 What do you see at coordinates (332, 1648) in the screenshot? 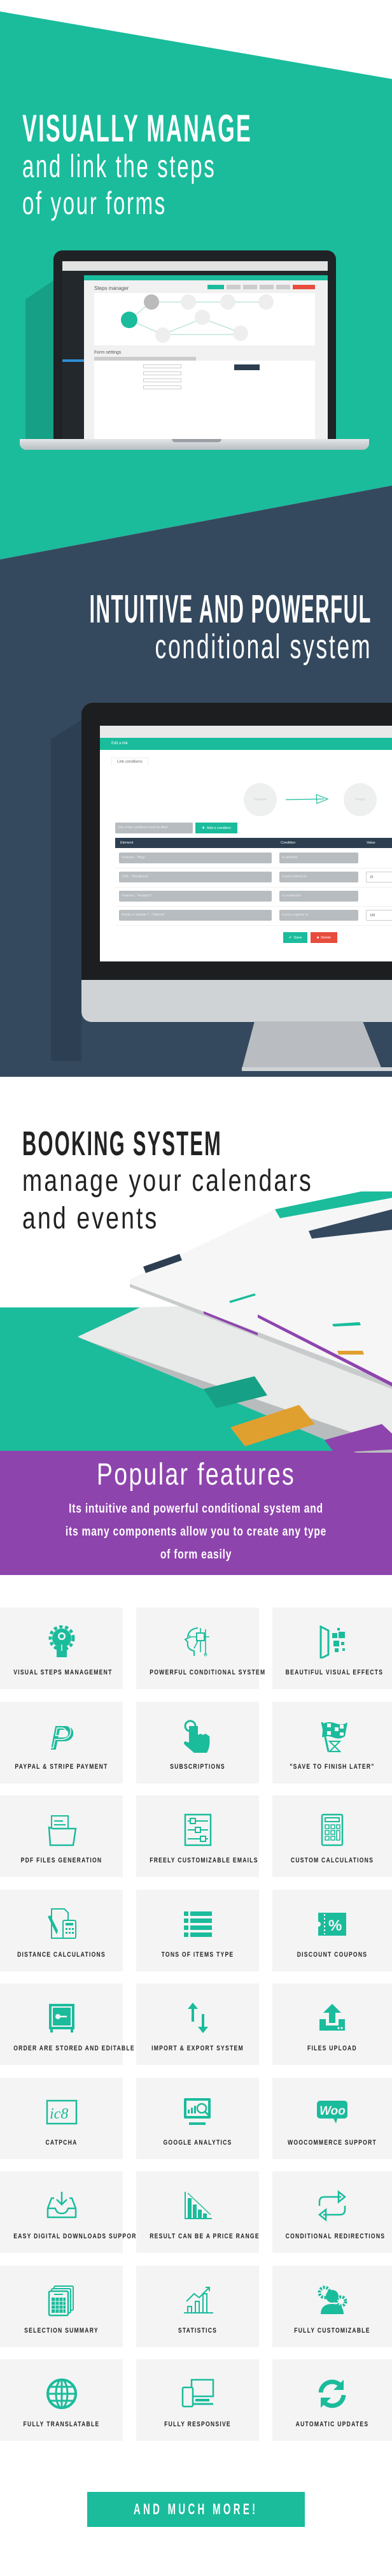
I see `feature-card: BEAUTIFUL VISUAL EFFECTS` at bounding box center [332, 1648].